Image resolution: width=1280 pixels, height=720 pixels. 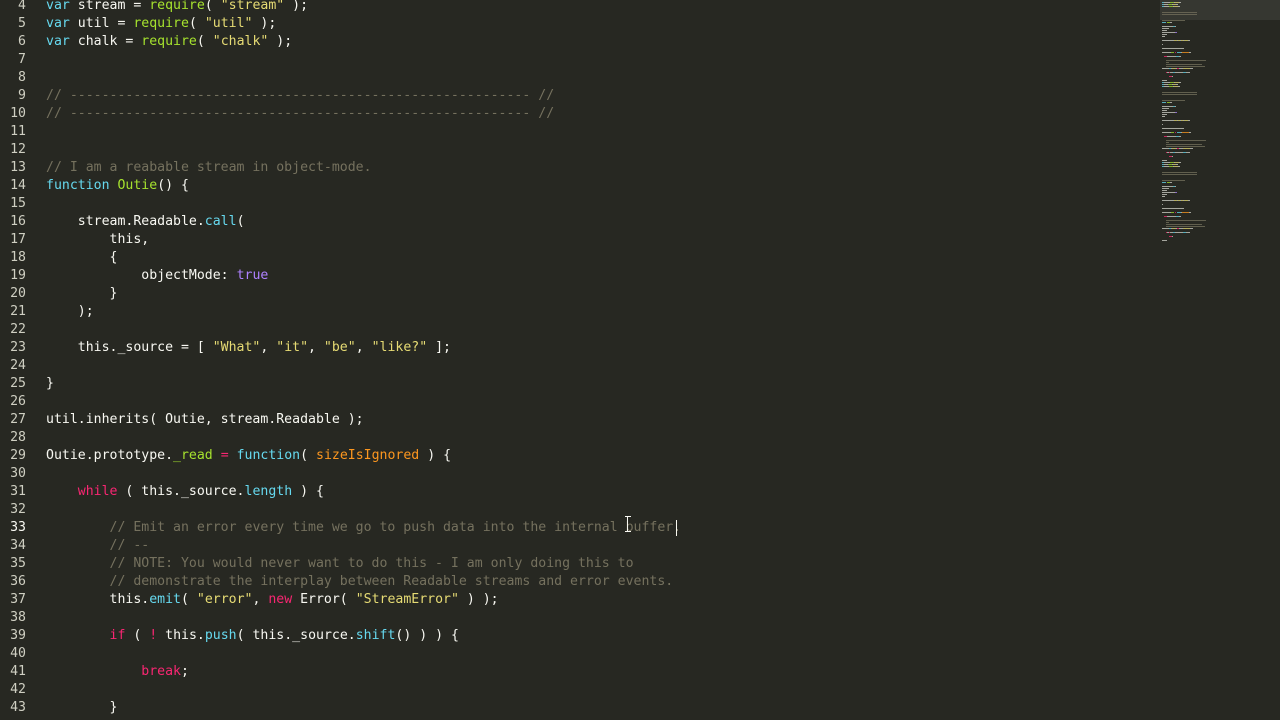 I want to click on line-number: 43, so click(x=18, y=707).